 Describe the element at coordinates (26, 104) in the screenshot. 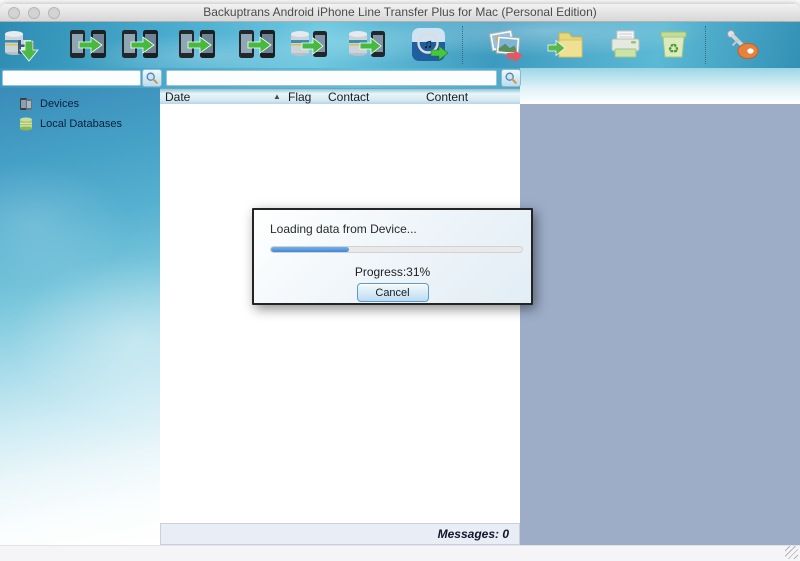

I see `devices-icon` at that location.